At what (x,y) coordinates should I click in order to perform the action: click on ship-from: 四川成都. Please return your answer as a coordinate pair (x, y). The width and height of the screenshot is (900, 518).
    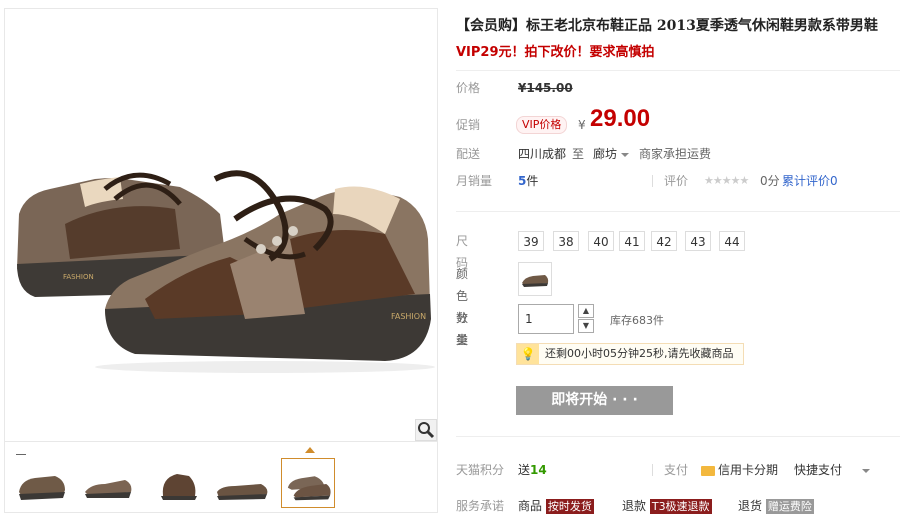
    Looking at the image, I should click on (542, 154).